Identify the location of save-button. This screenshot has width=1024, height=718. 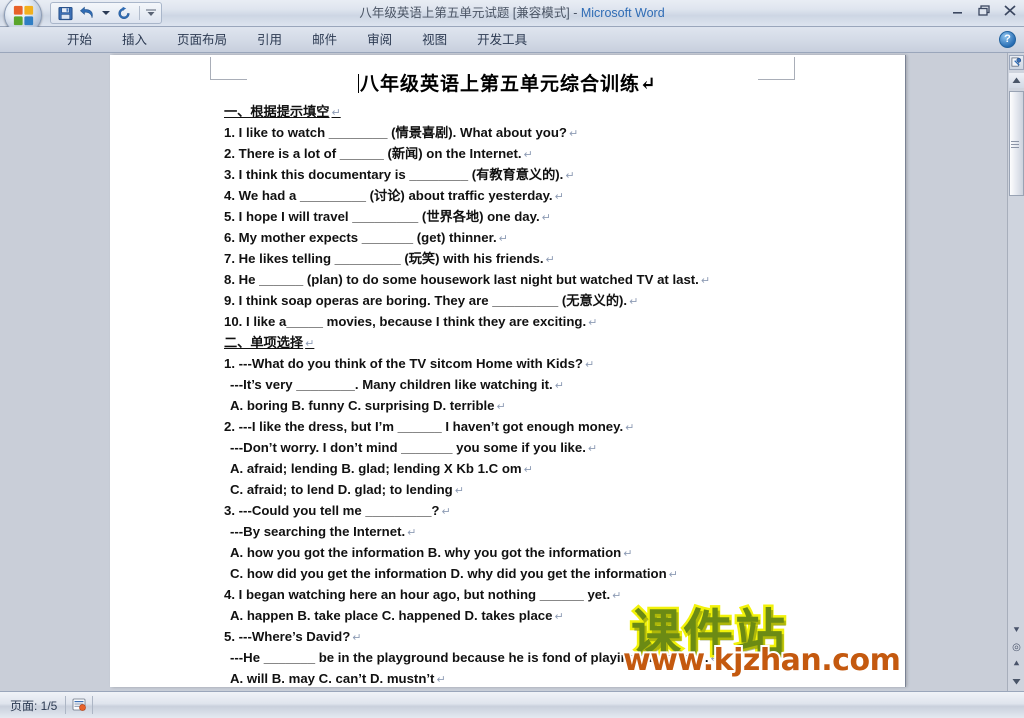
(65, 13).